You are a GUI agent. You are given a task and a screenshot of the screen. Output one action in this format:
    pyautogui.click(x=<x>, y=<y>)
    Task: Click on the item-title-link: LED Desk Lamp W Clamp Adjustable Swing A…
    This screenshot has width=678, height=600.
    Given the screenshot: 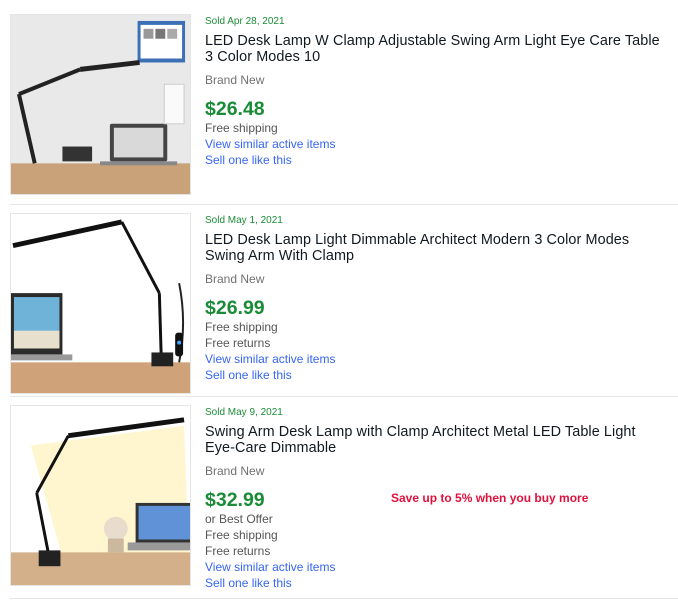 What is the action you would take?
    pyautogui.click(x=433, y=49)
    